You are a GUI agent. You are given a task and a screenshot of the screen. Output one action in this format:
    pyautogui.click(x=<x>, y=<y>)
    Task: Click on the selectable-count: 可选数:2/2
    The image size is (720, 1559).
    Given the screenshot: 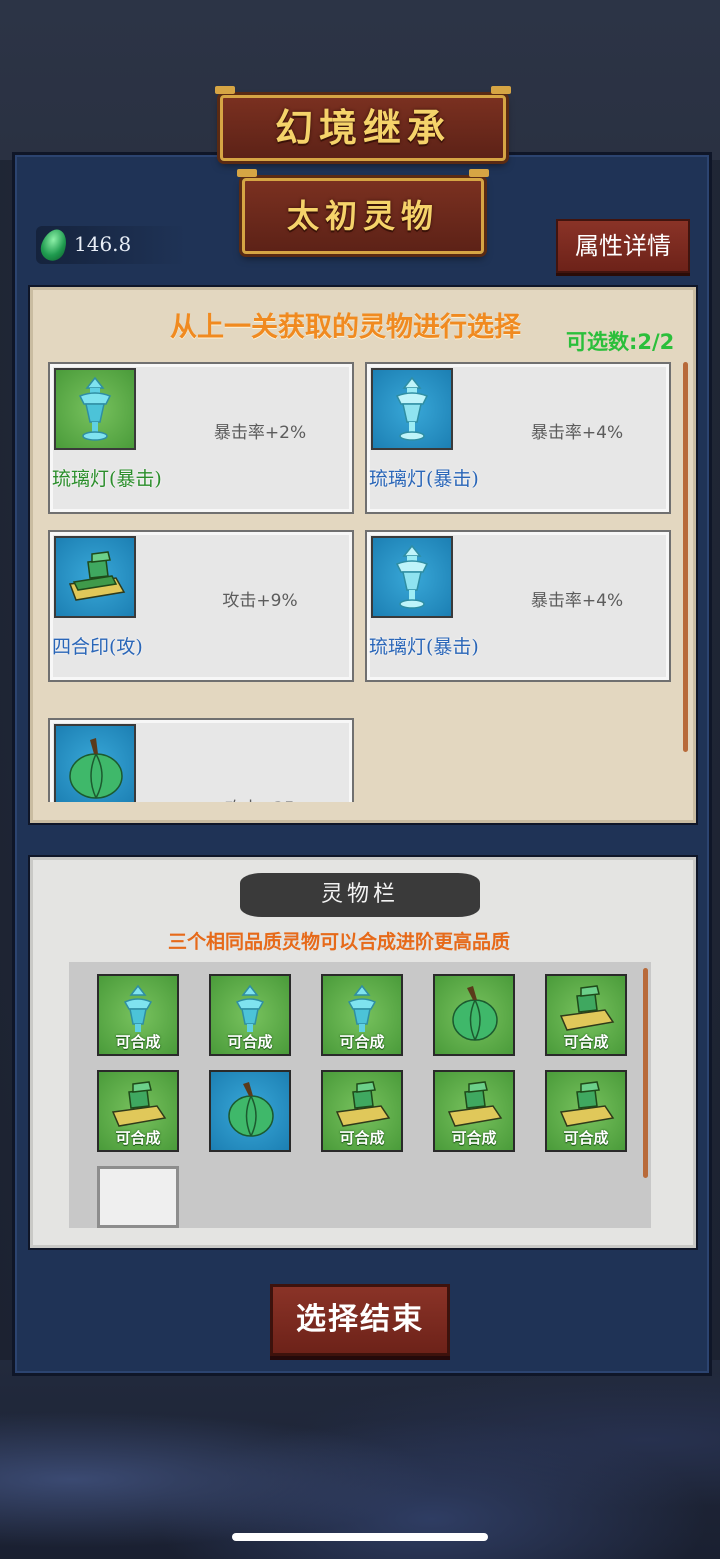 What is the action you would take?
    pyautogui.click(x=620, y=342)
    